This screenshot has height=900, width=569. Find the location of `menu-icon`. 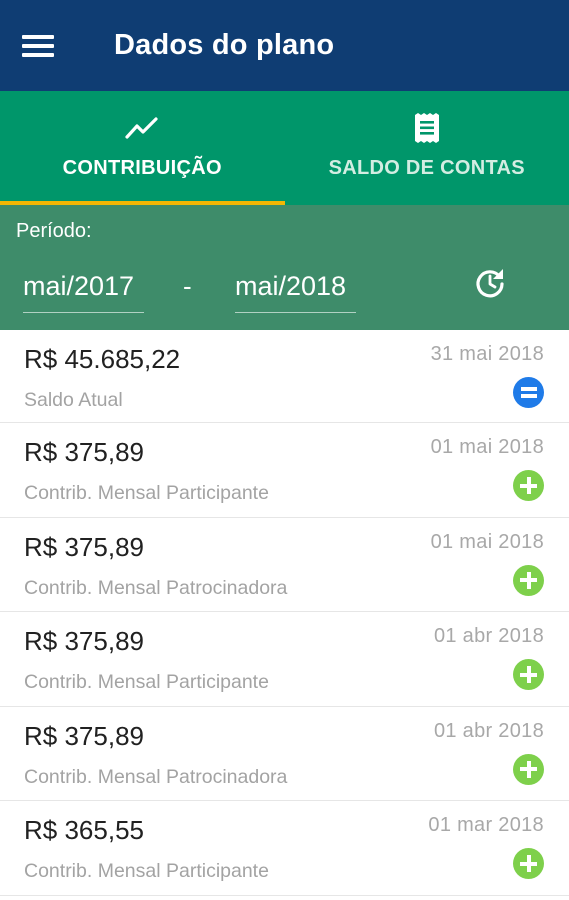

menu-icon is located at coordinates (44, 46).